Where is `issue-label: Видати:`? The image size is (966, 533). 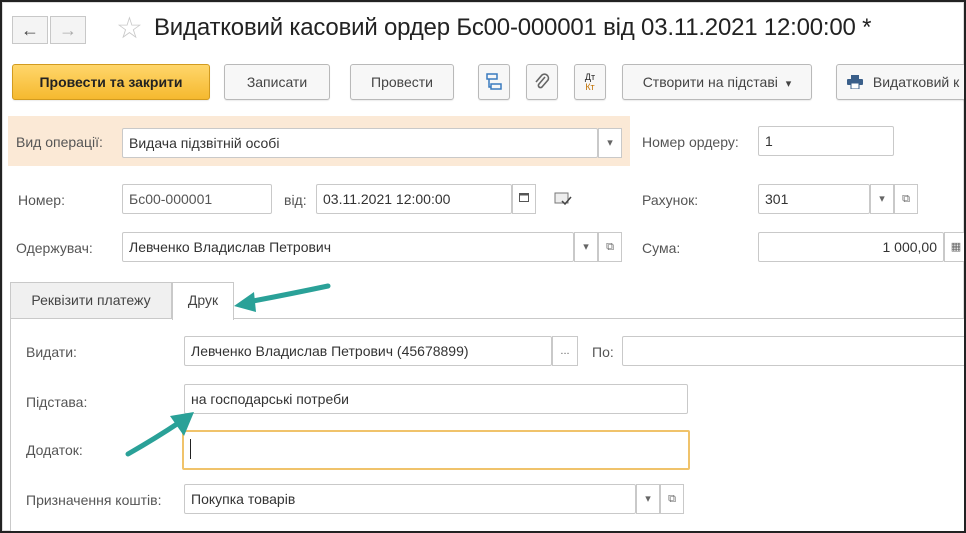
issue-label: Видати: is located at coordinates (51, 352).